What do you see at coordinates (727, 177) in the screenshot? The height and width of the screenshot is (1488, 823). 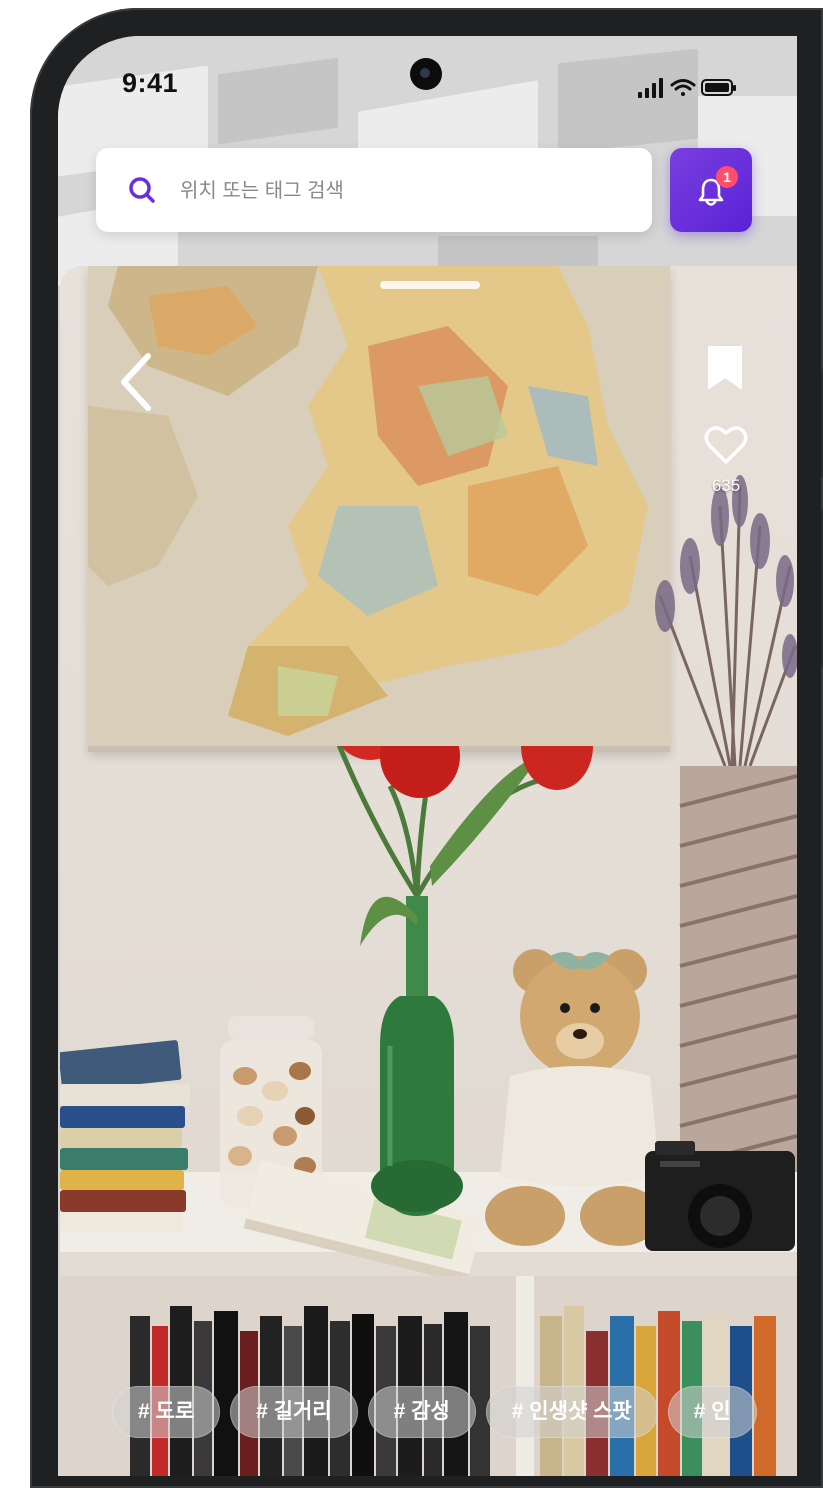 I see `notification-badge: 1` at bounding box center [727, 177].